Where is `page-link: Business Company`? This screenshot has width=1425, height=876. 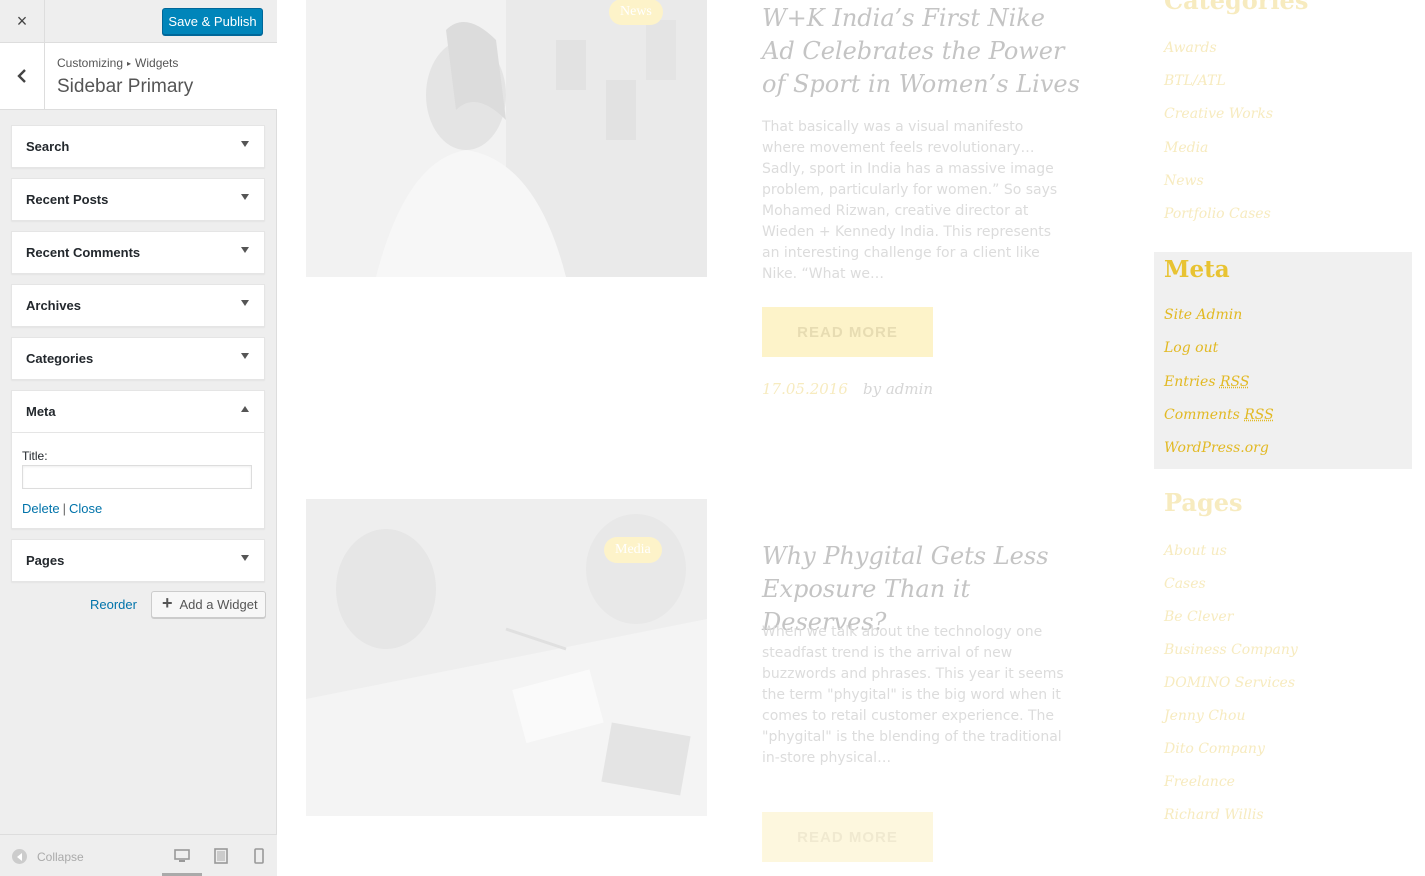 page-link: Business Company is located at coordinates (1231, 650).